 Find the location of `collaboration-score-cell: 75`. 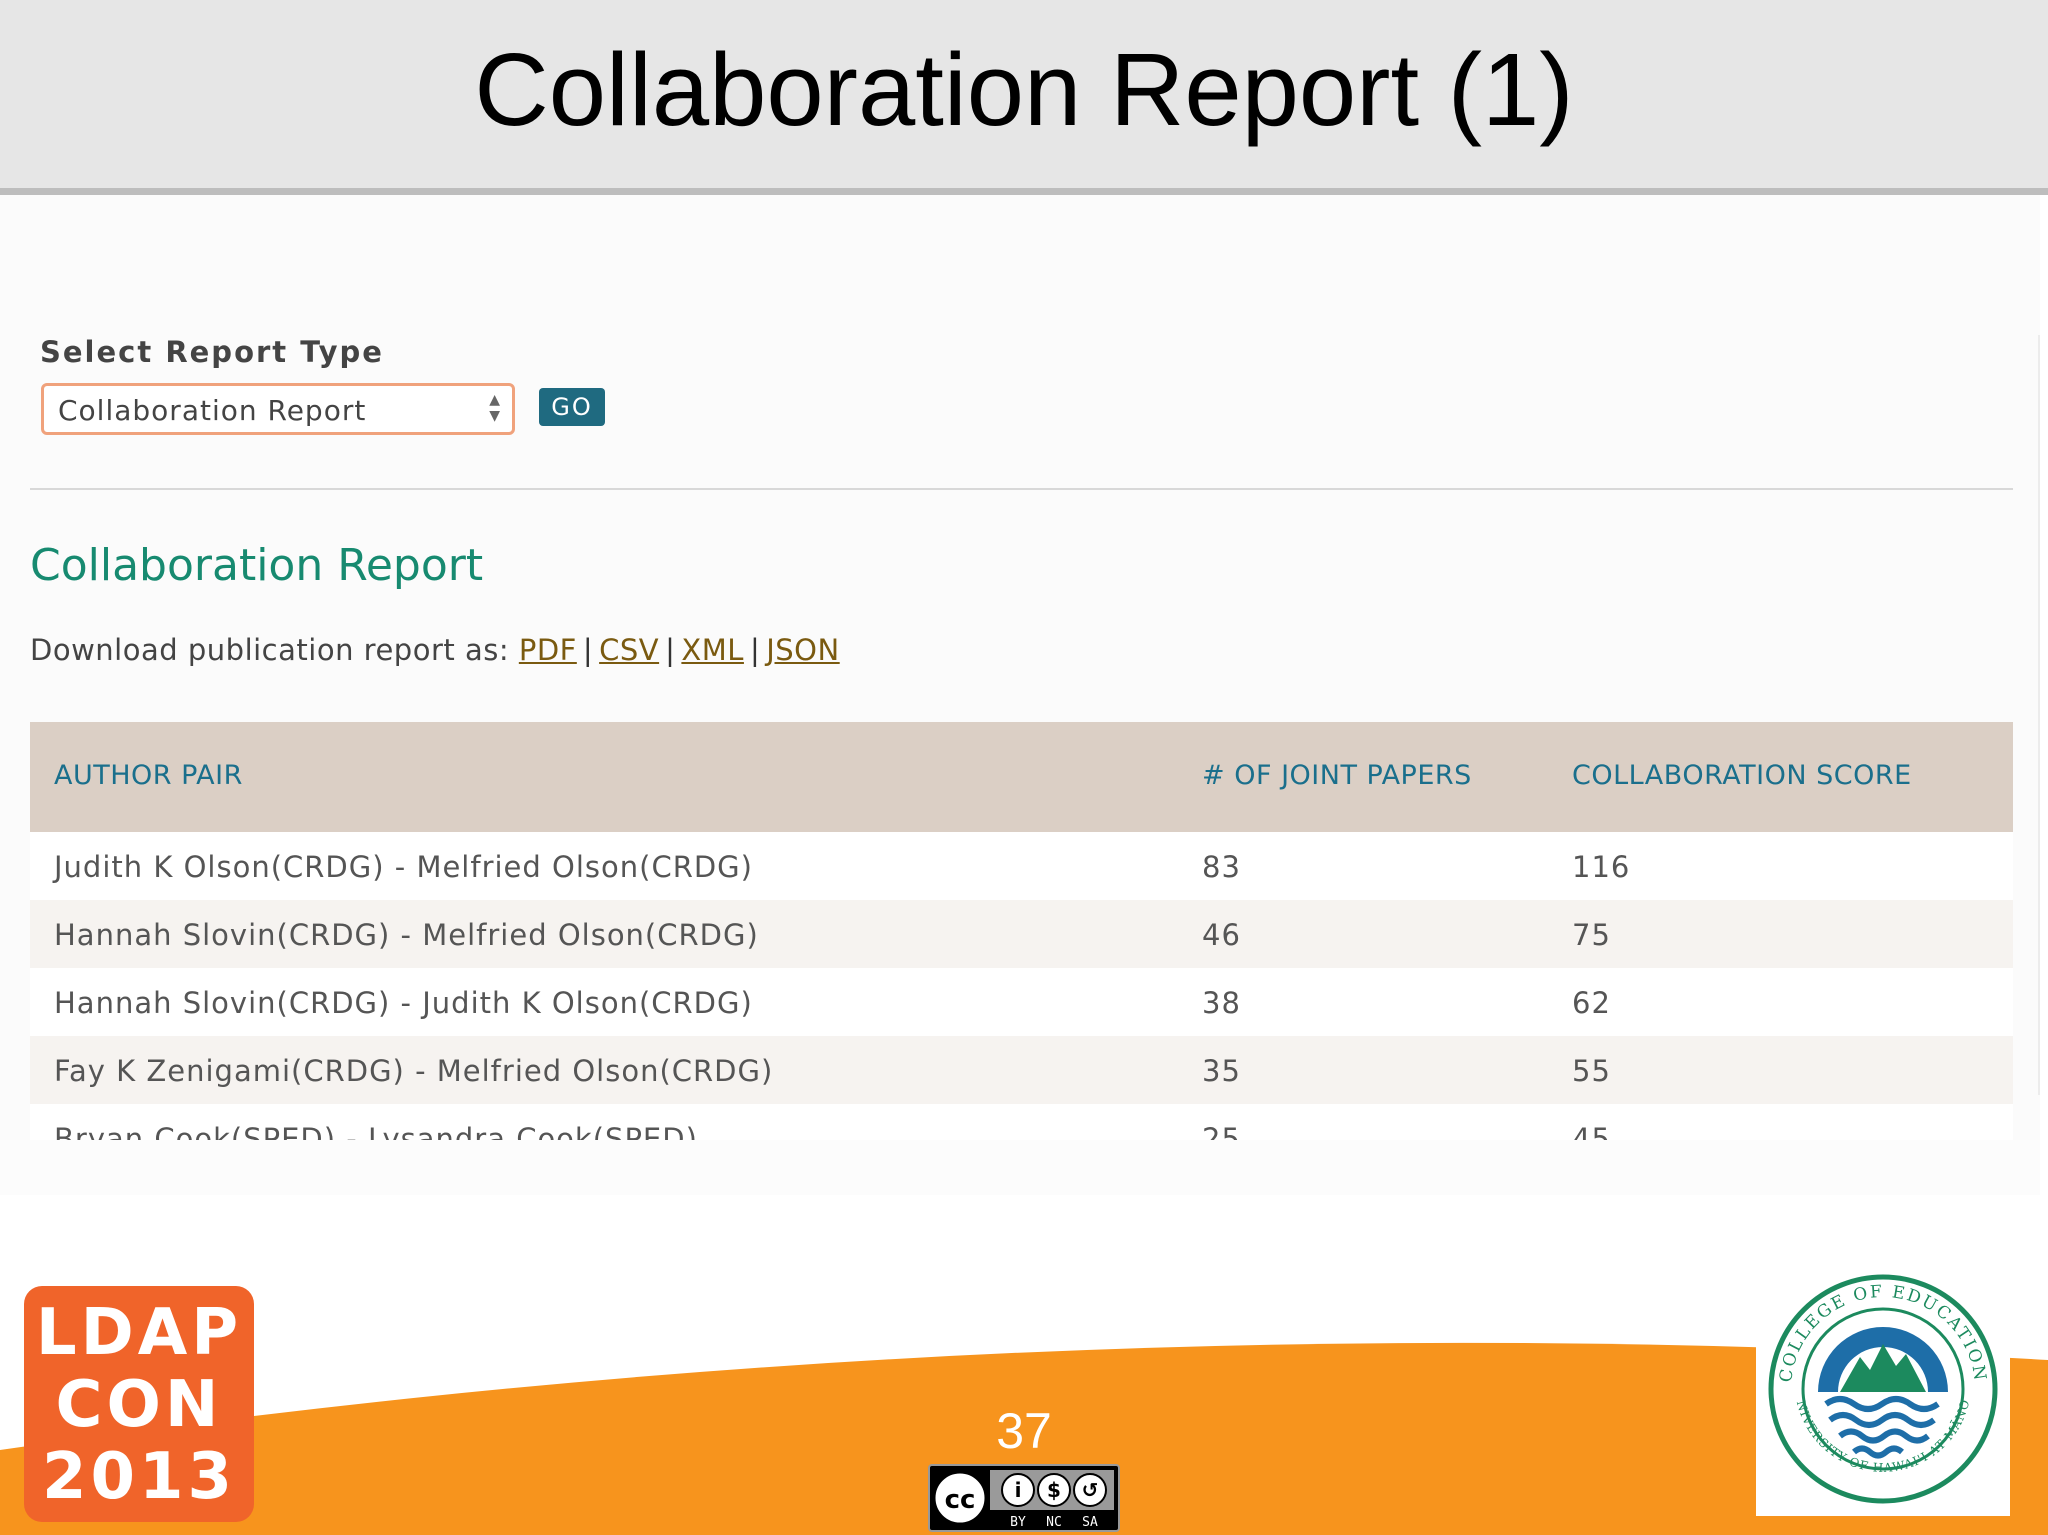

collaboration-score-cell: 75 is located at coordinates (1591, 935).